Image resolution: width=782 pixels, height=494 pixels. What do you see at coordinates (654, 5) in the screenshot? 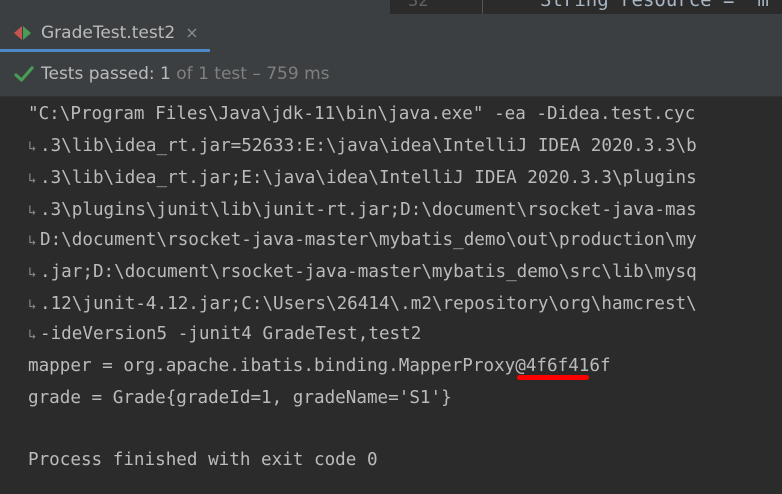
I see `code-line: String resource = "m` at bounding box center [654, 5].